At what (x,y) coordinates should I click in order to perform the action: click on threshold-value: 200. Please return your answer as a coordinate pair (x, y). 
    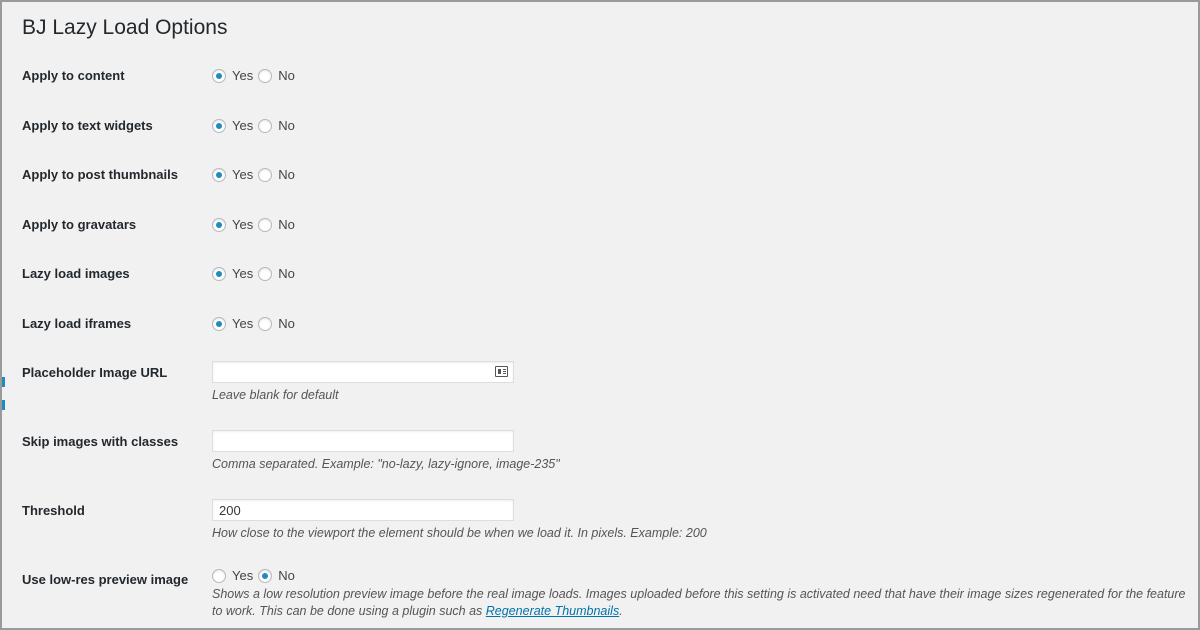
    Looking at the image, I should click on (230, 510).